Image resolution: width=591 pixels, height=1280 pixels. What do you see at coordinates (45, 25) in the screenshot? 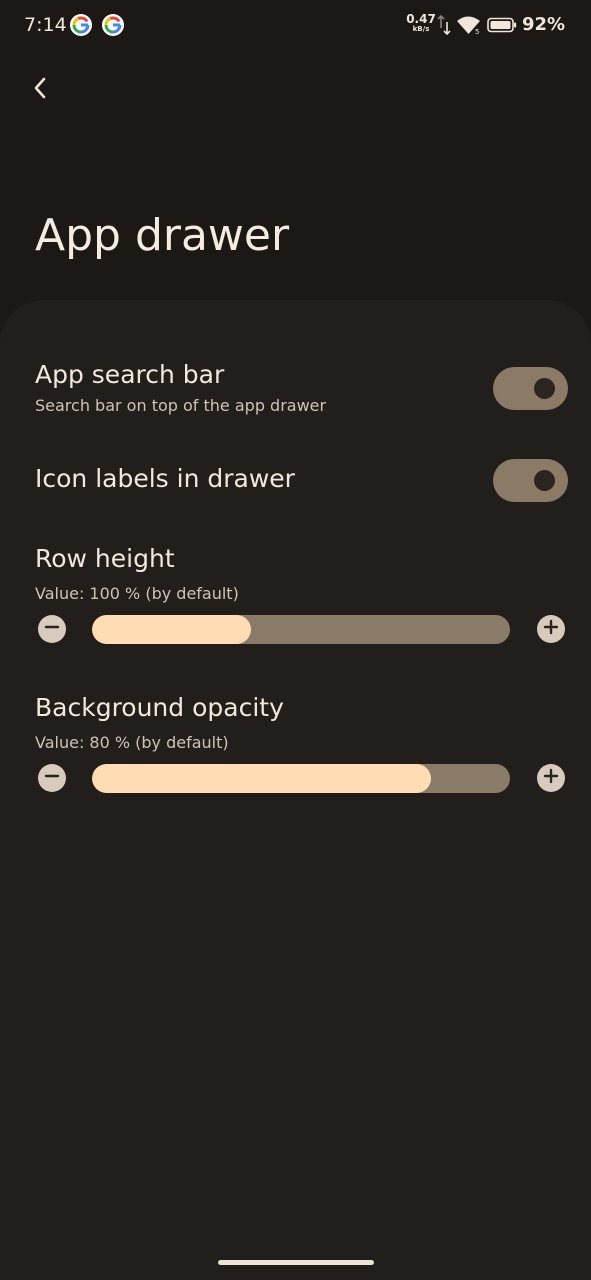
I see `status-time: 7:14` at bounding box center [45, 25].